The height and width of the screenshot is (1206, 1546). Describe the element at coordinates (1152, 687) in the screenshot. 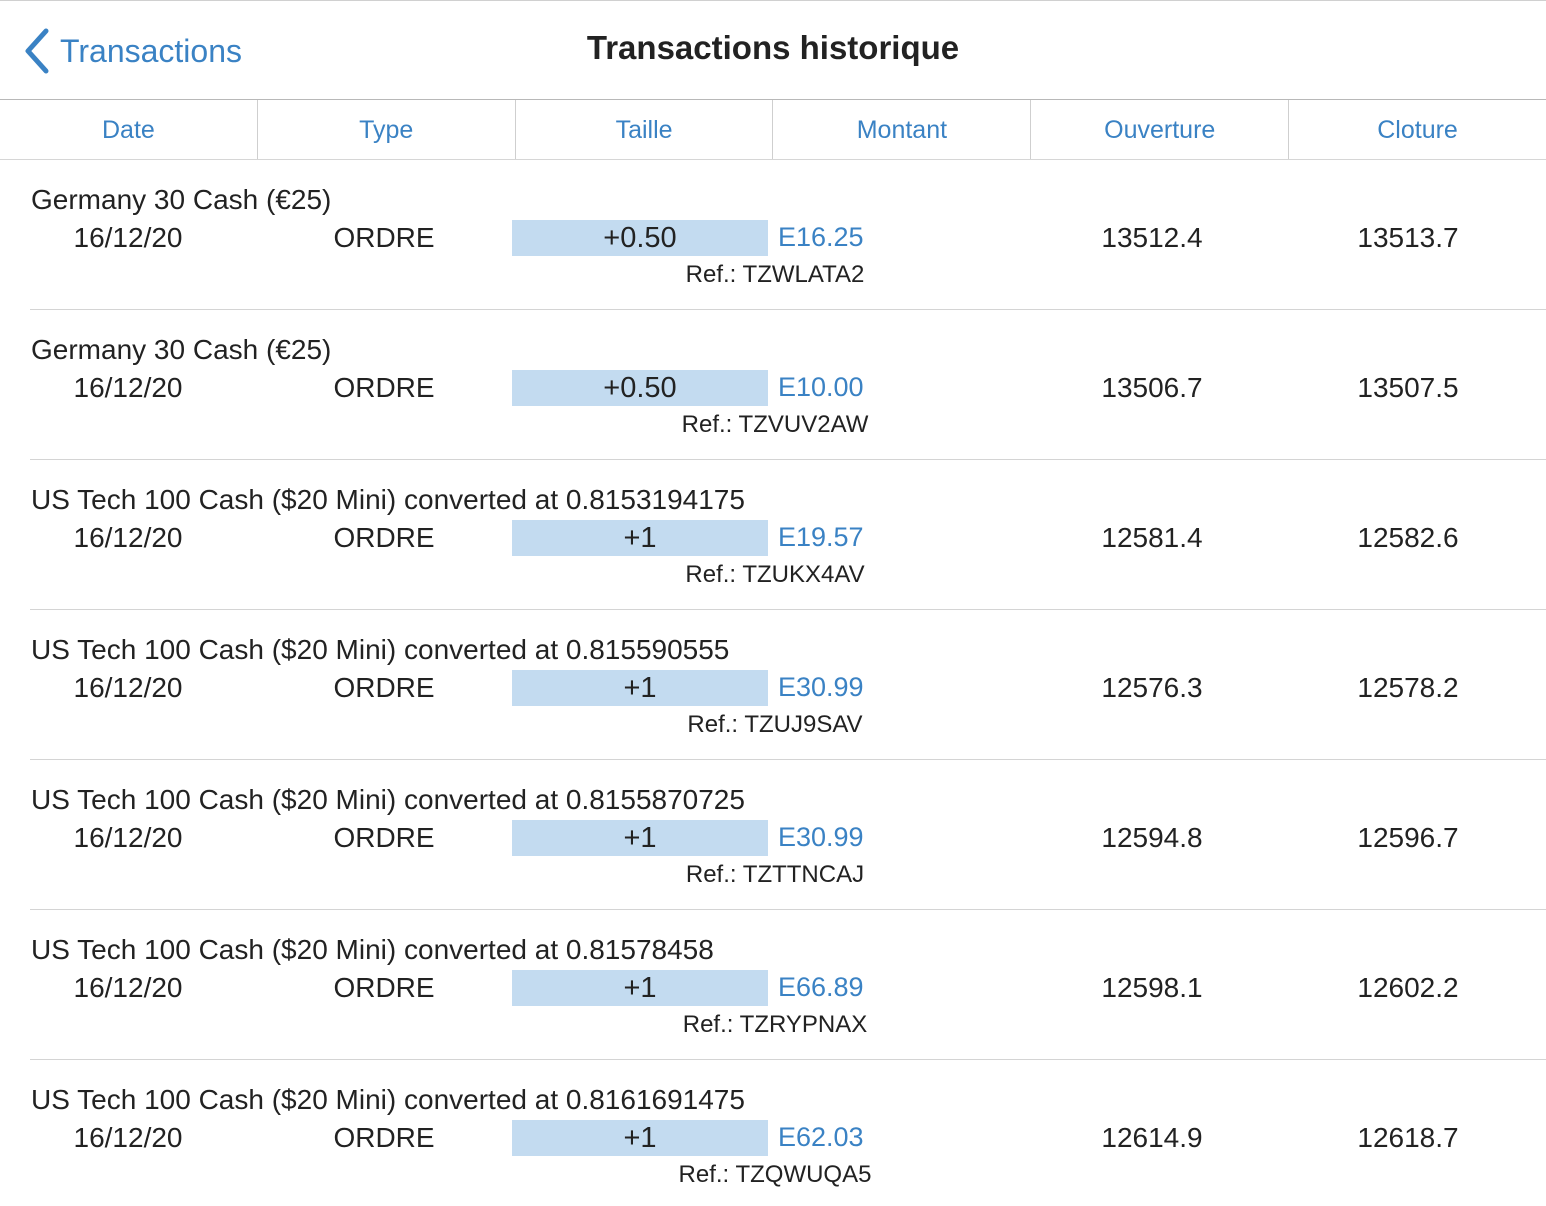

I see `open-price: 12576.3` at that location.